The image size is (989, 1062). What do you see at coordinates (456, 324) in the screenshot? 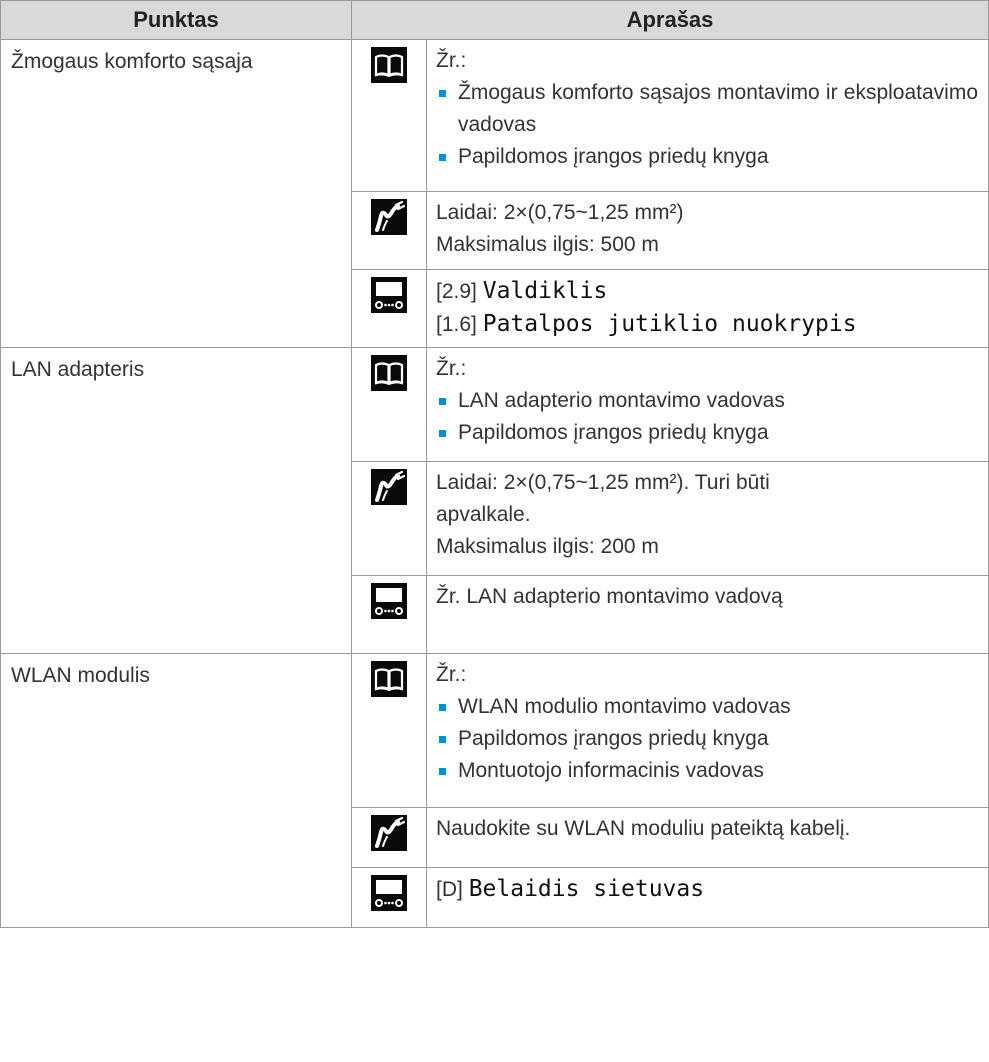
I see `setting-code: [1.6]` at bounding box center [456, 324].